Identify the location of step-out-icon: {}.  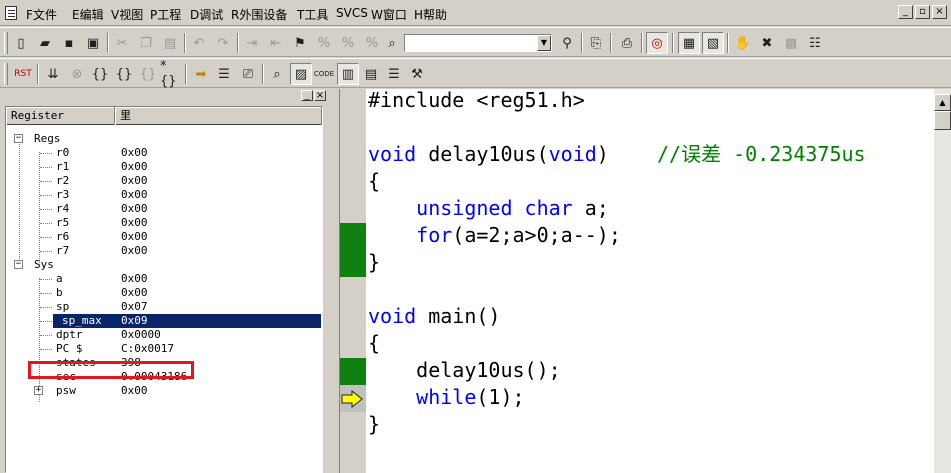
(148, 74).